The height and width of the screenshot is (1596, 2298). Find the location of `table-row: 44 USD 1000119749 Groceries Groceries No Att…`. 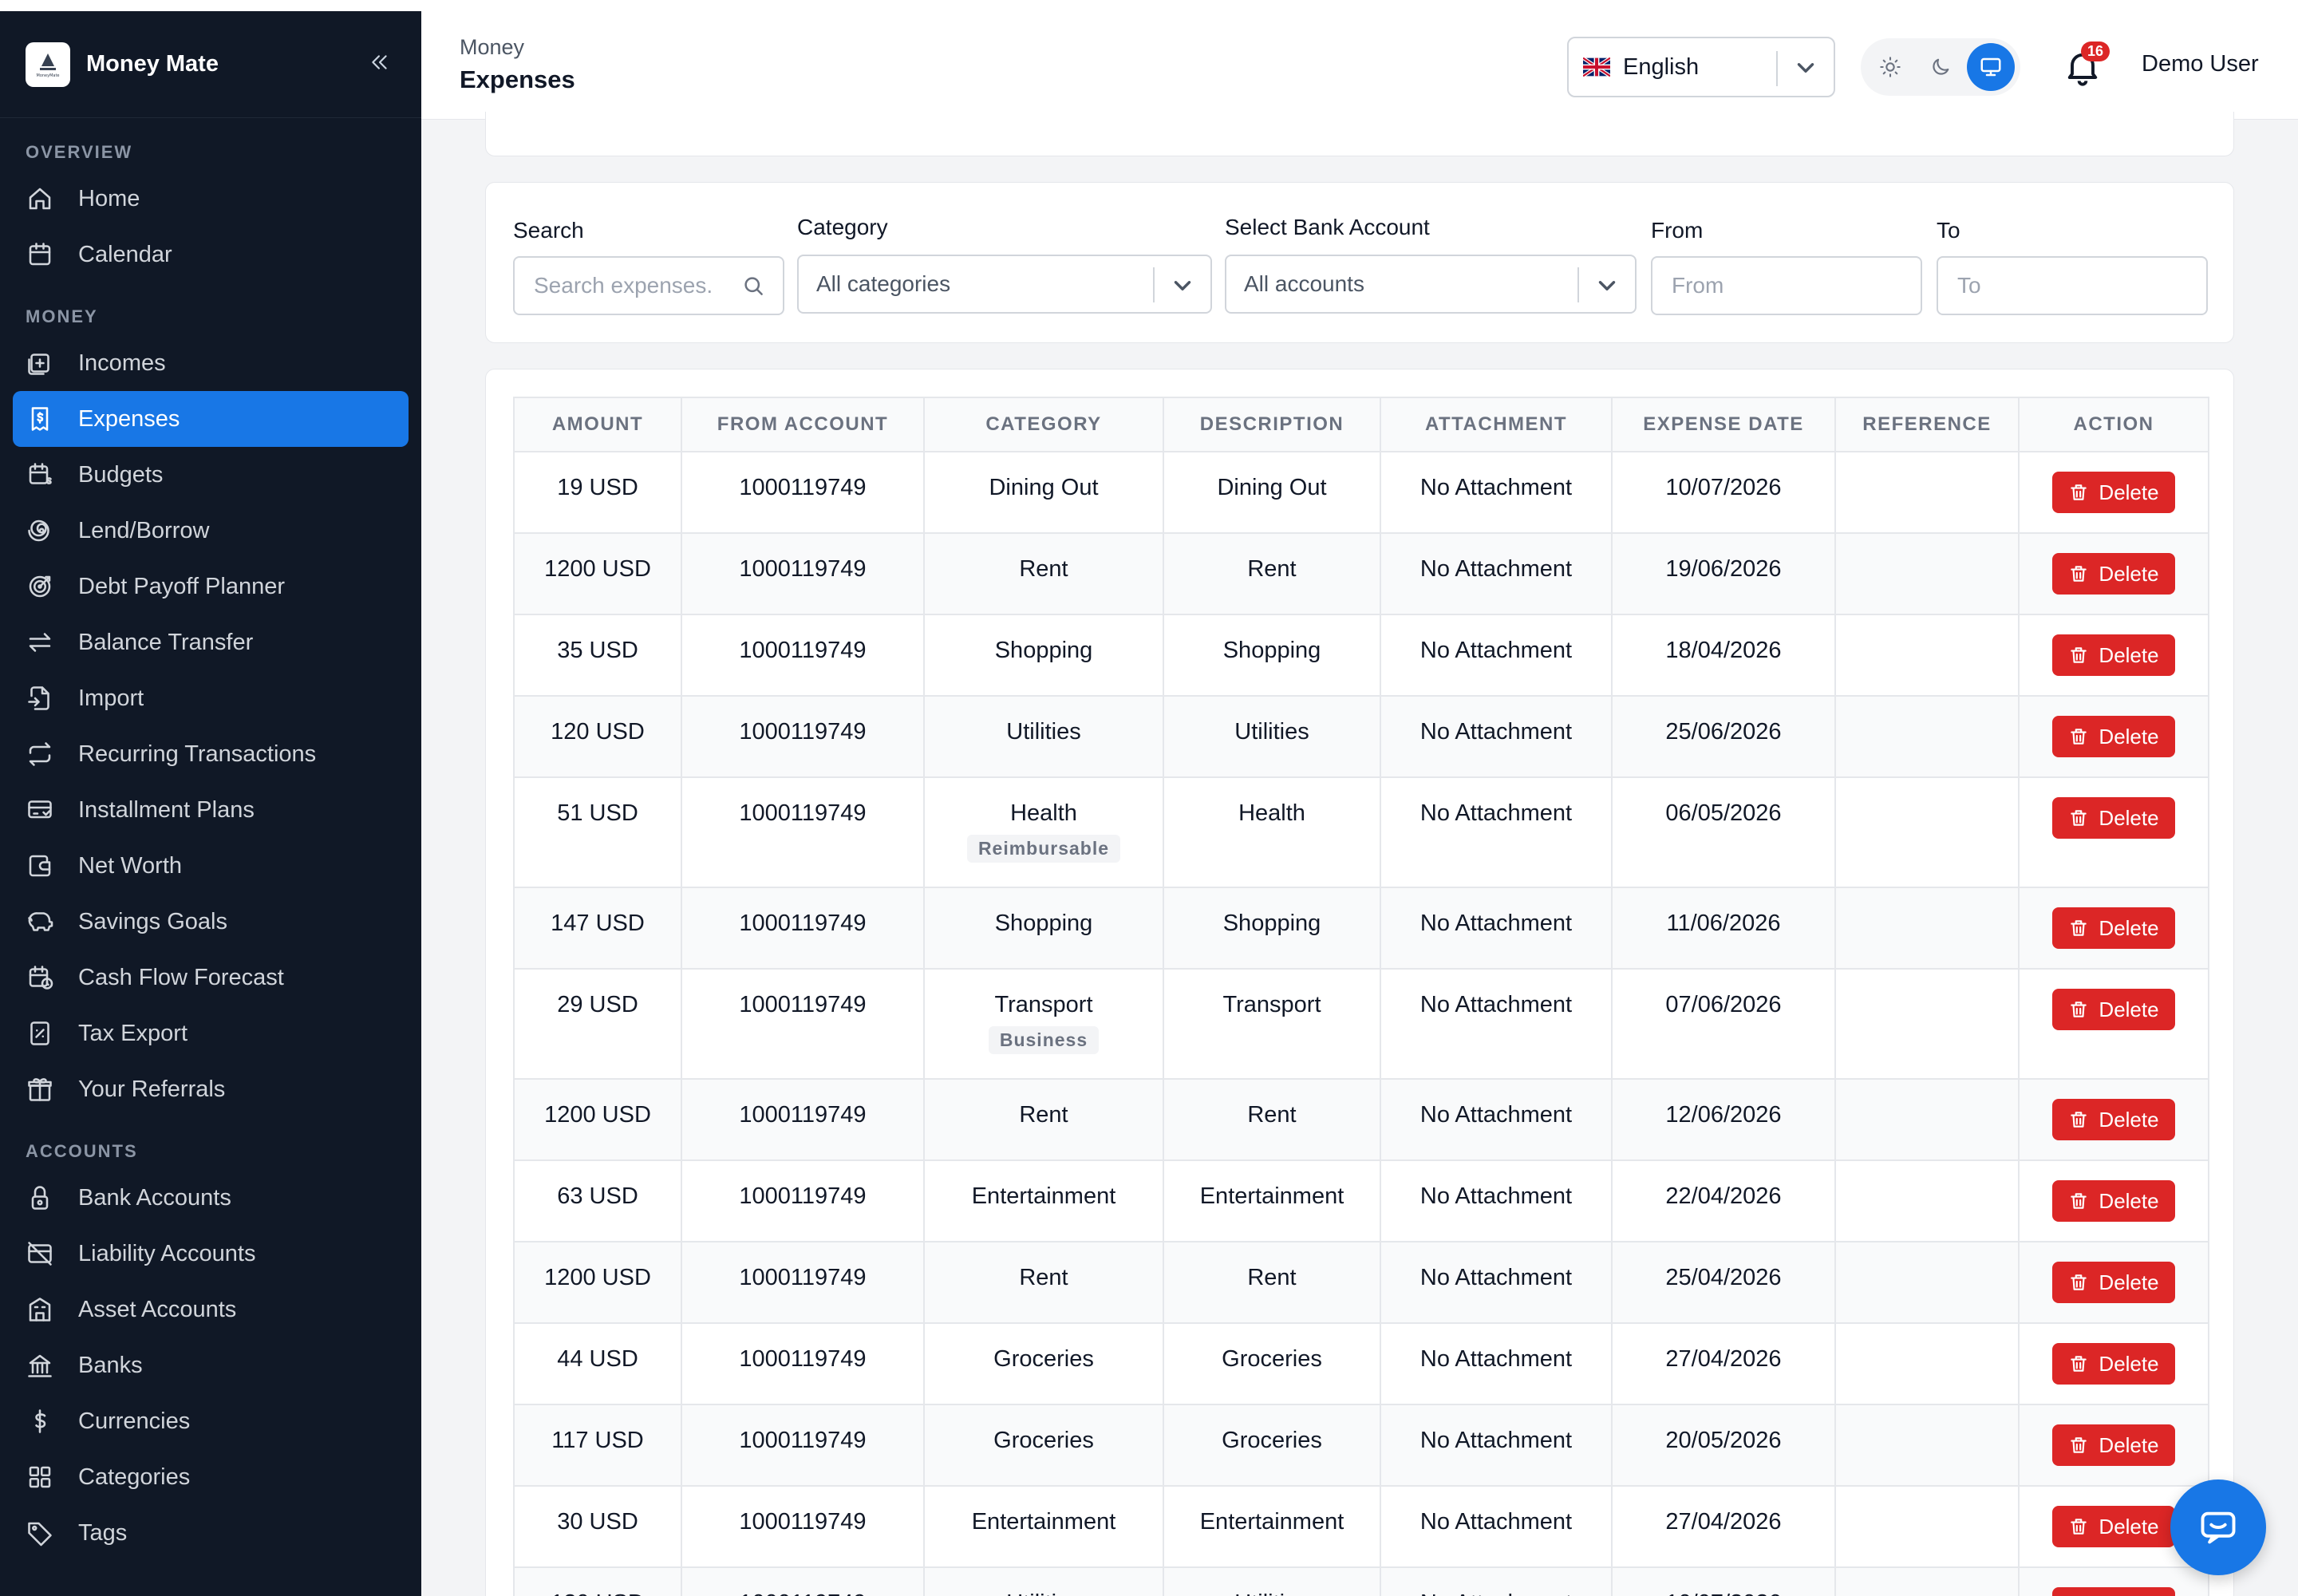

table-row: 44 USD 1000119749 Groceries Groceries No Att… is located at coordinates (1361, 1363).